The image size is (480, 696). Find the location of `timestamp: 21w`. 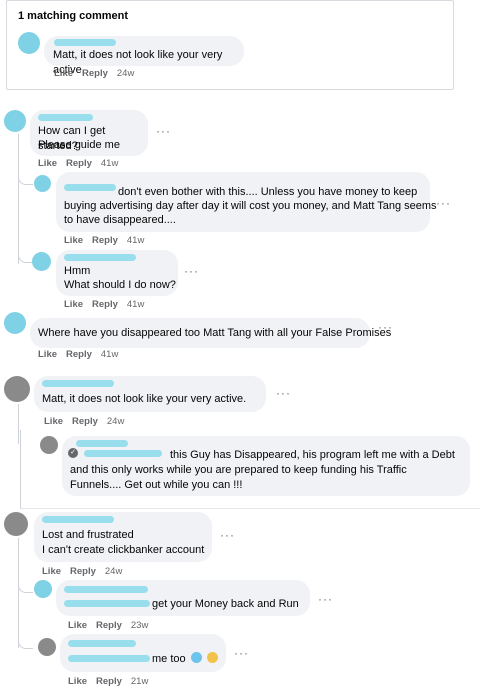

timestamp: 21w is located at coordinates (139, 681).